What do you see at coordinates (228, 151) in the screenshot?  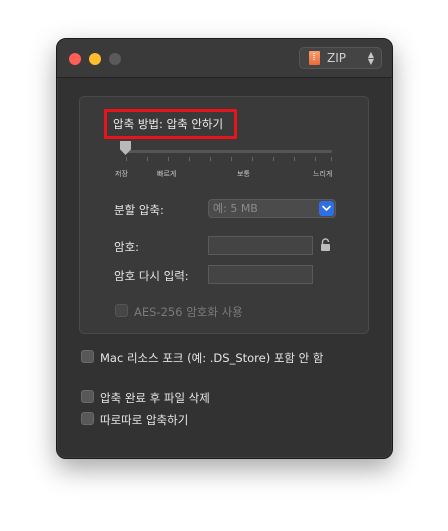 I see `compression-level-slider` at bounding box center [228, 151].